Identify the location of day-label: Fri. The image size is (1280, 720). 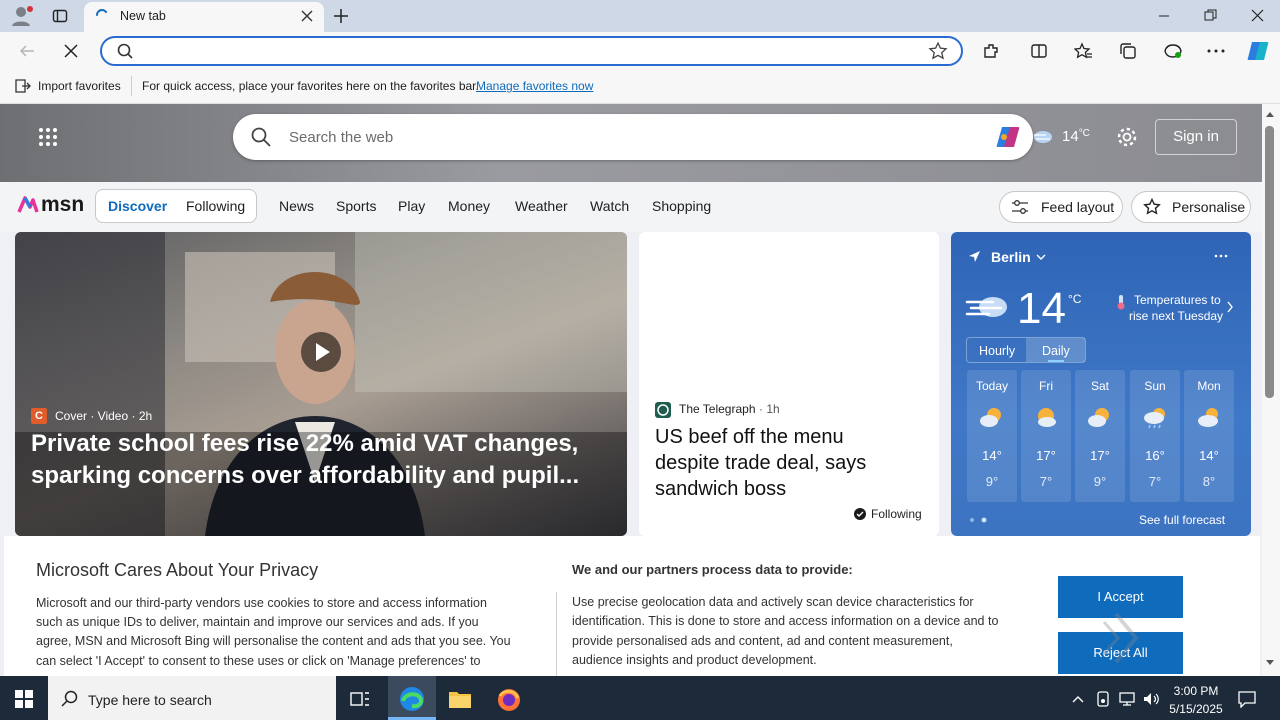
(1046, 386).